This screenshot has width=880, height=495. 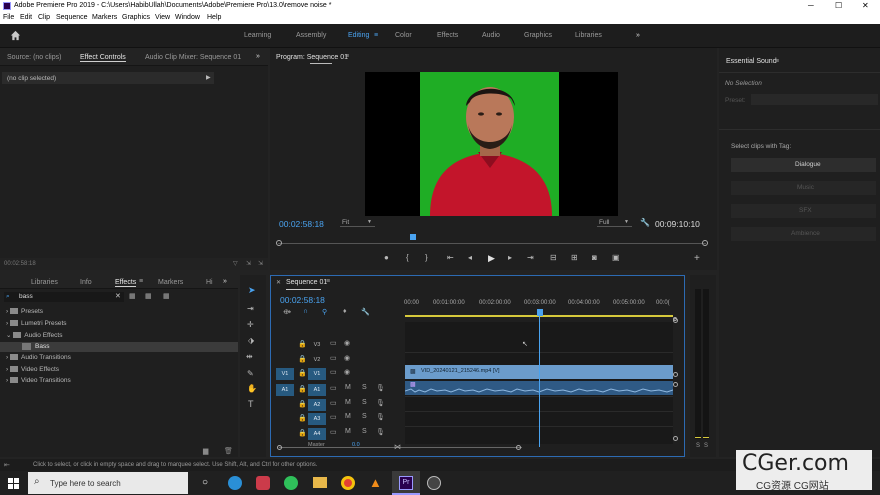 I want to click on workspace-color: Color, so click(x=403, y=35).